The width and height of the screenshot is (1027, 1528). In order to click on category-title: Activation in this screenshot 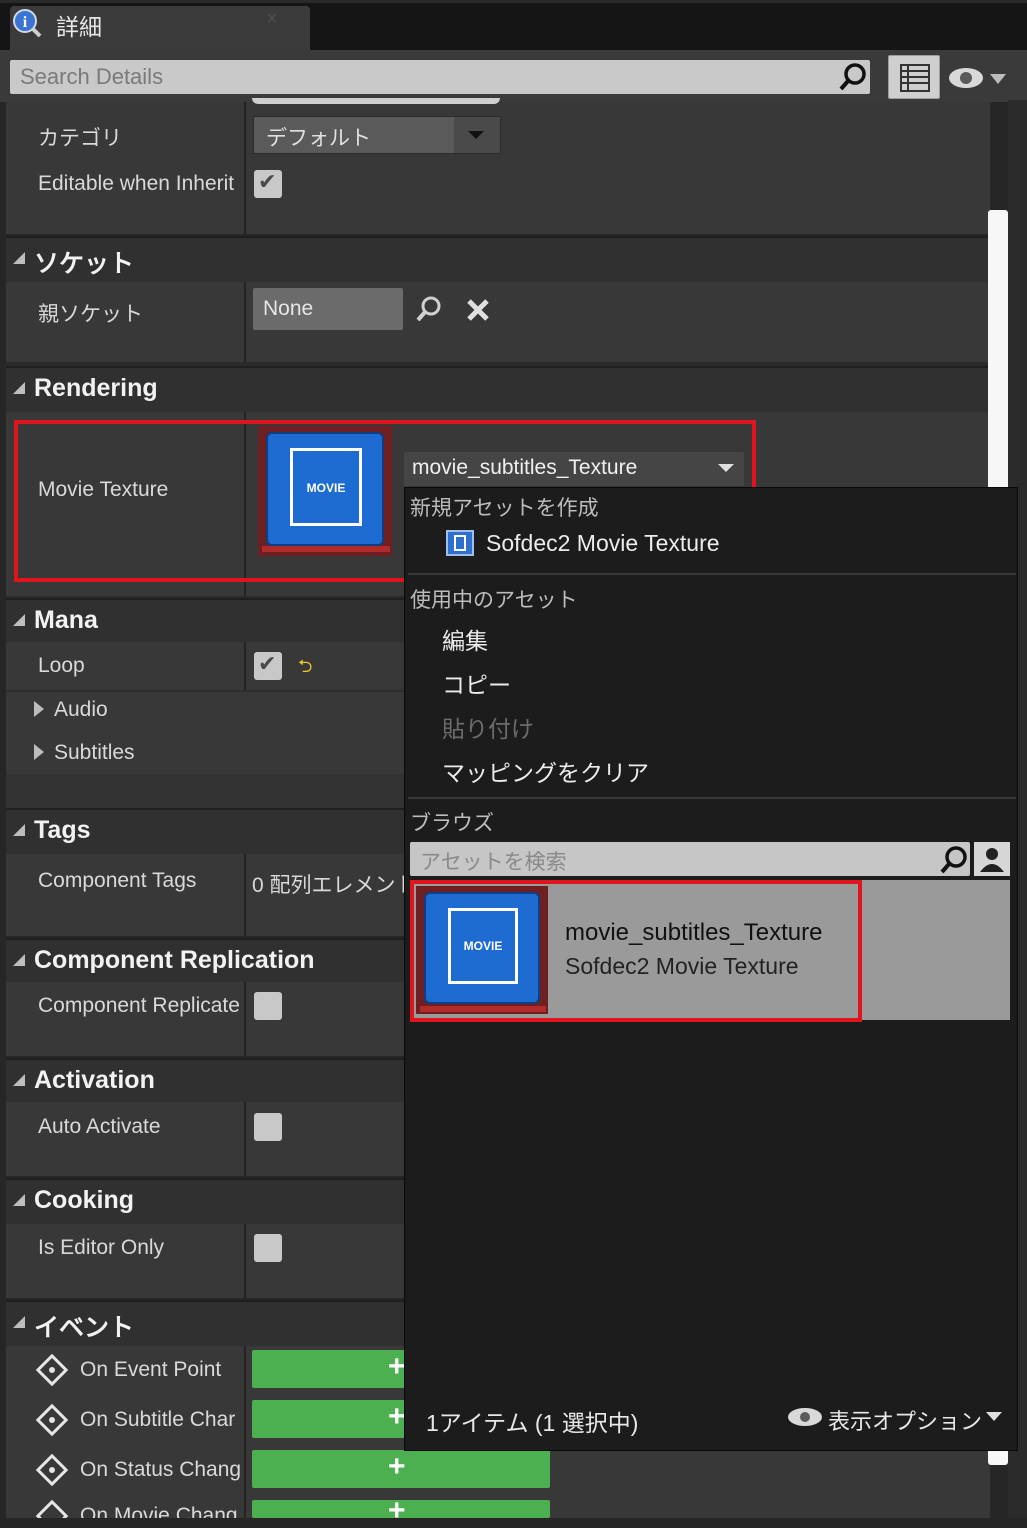, I will do `click(94, 1080)`.